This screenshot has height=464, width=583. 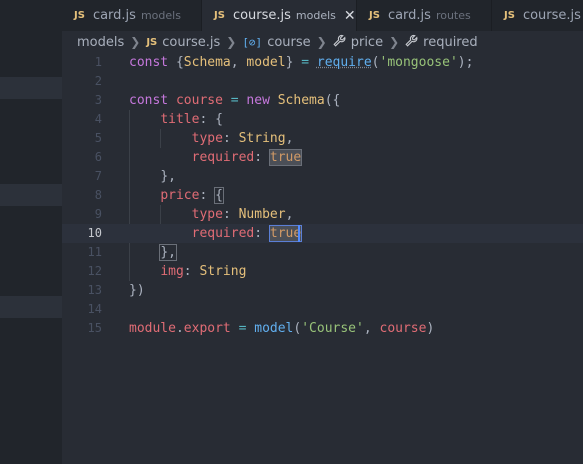 I want to click on token: required, so click(x=223, y=157).